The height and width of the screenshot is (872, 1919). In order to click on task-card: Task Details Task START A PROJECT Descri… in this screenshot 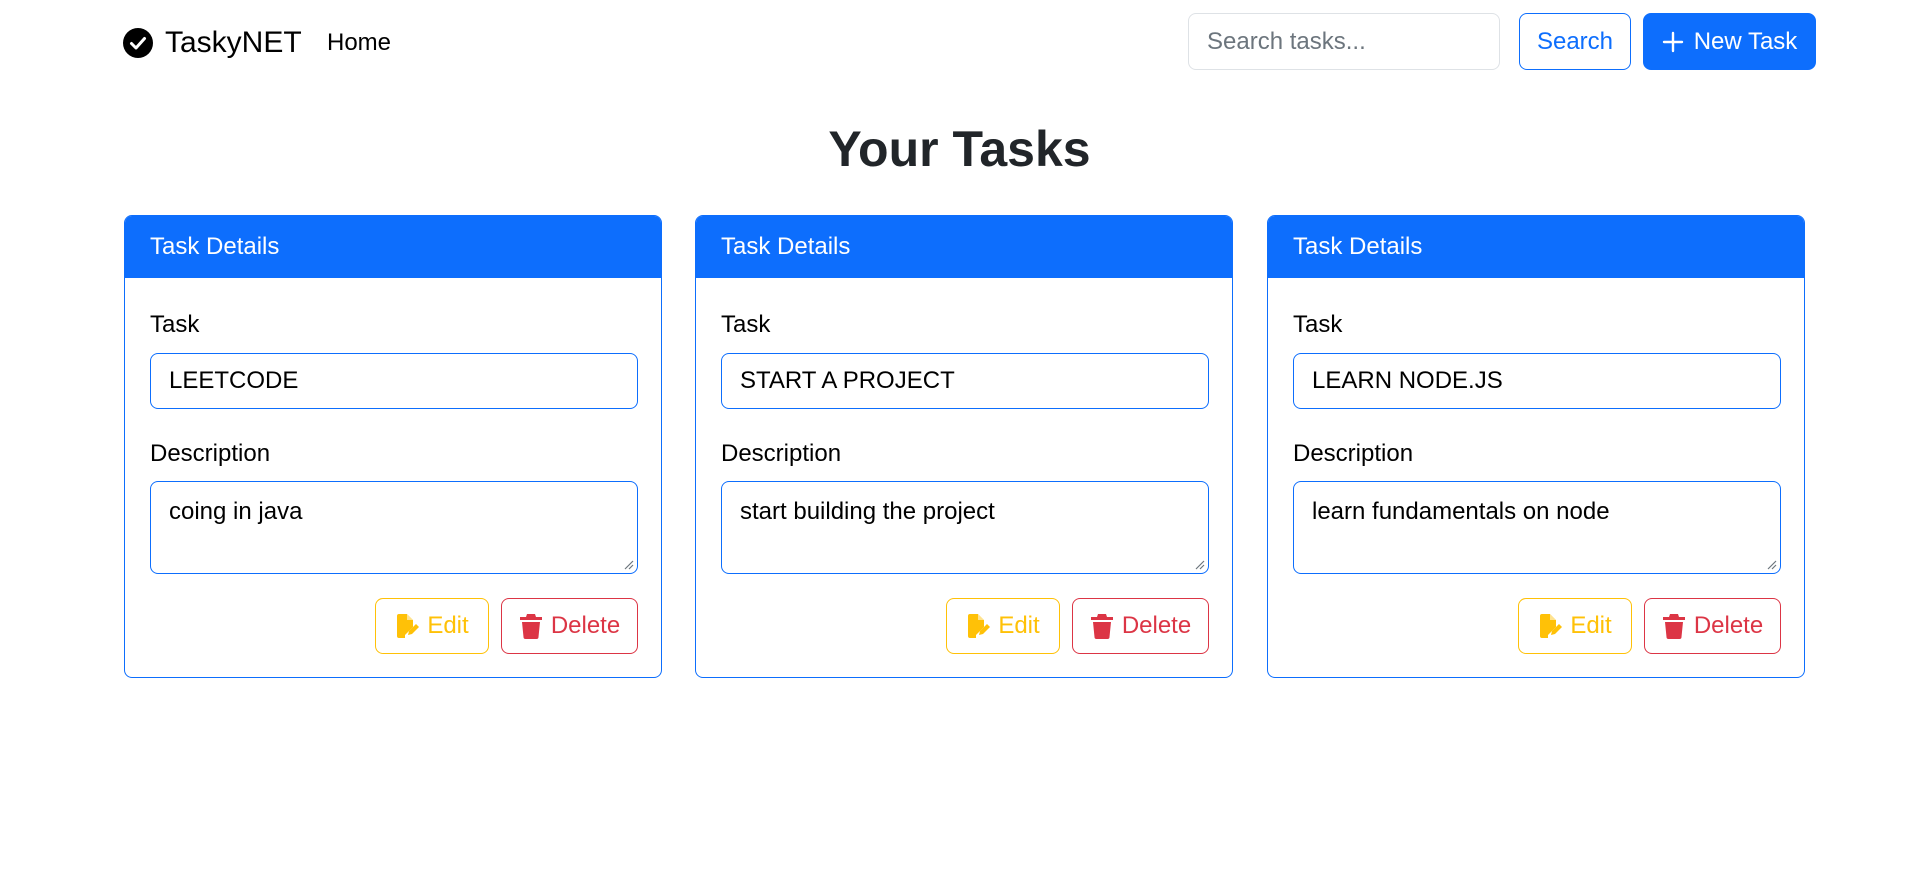, I will do `click(964, 446)`.